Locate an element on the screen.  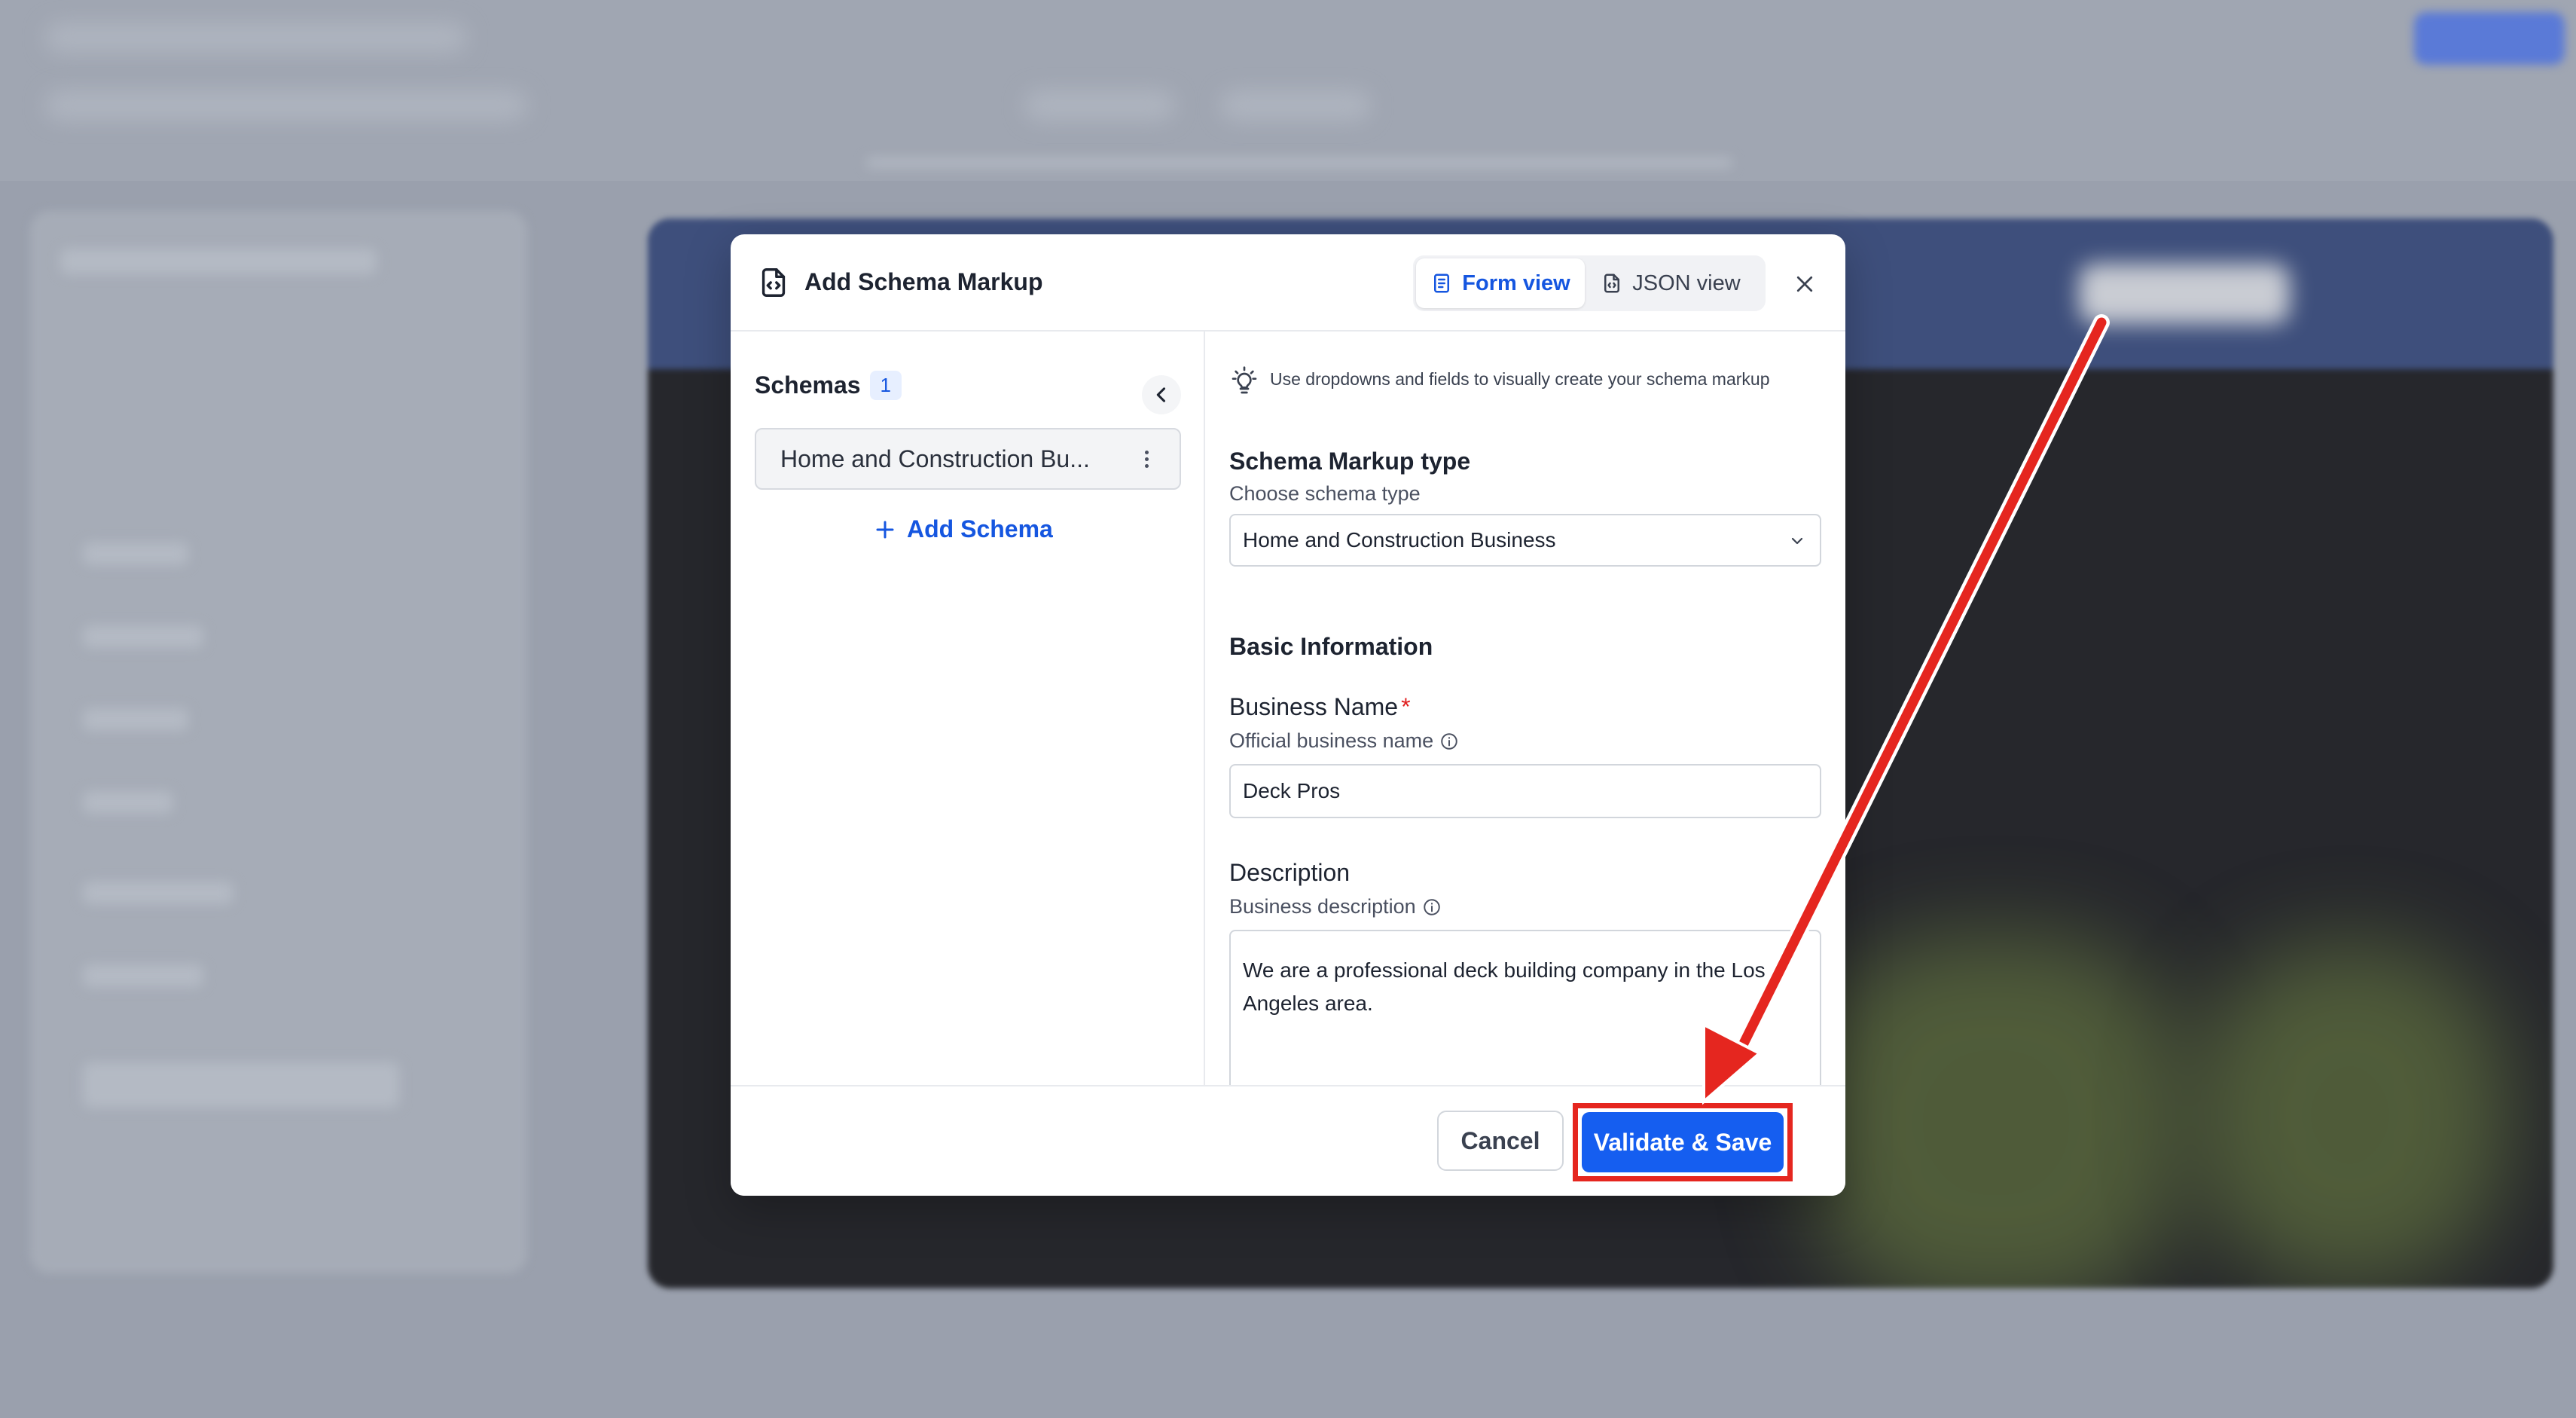
schema-file-icon is located at coordinates (774, 282).